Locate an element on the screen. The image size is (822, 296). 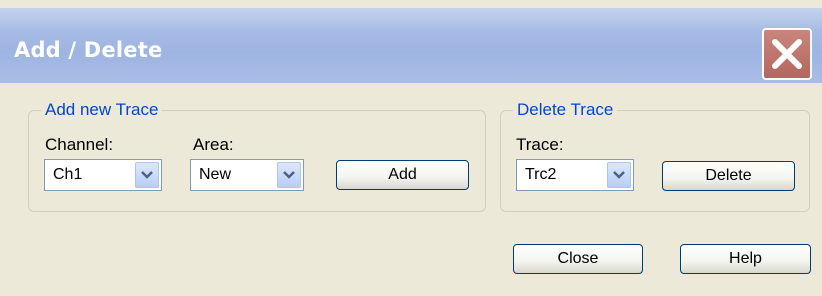
trace-select: Trc2 is located at coordinates (575, 175).